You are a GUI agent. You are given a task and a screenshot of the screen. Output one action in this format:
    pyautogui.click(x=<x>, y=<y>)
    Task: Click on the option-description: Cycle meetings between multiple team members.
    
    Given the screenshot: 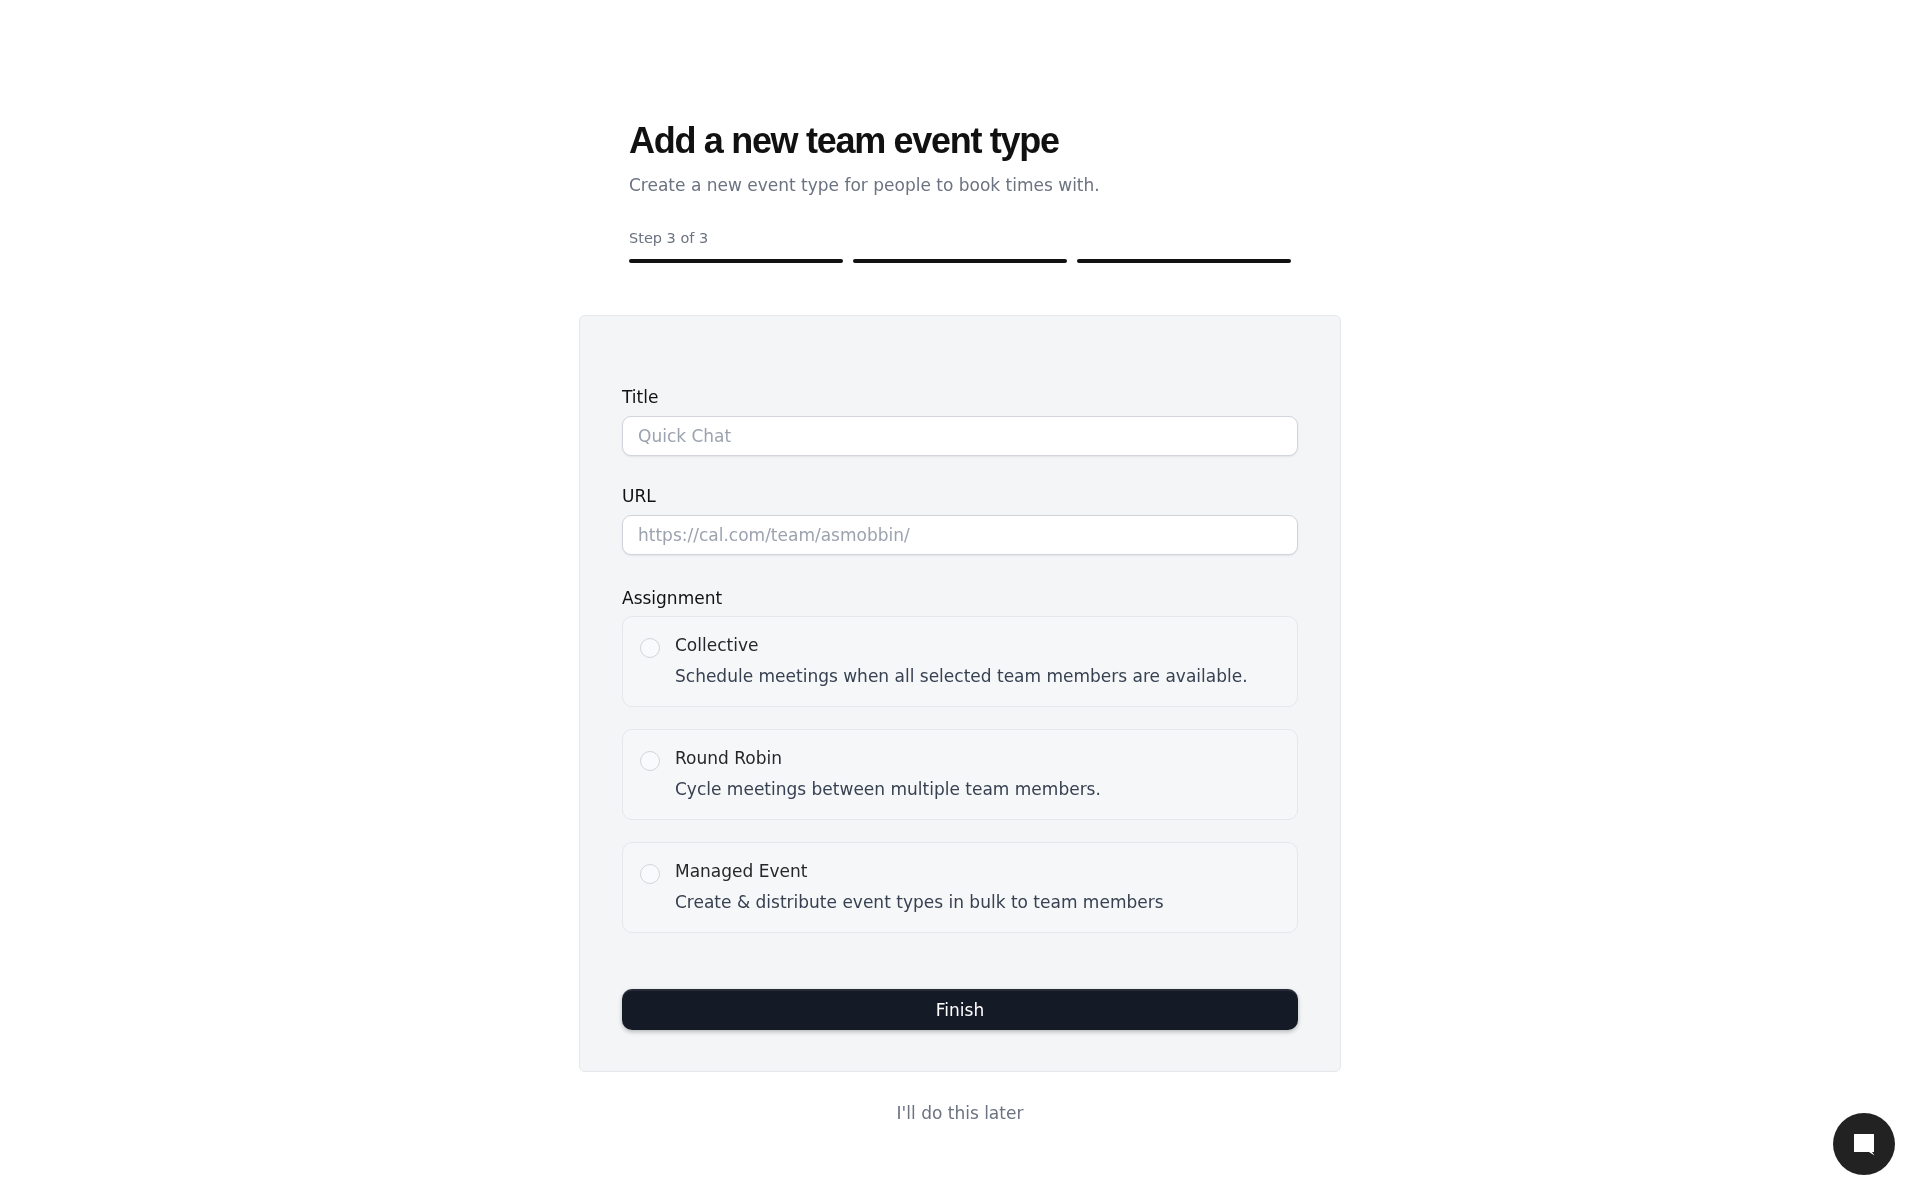 What is the action you would take?
    pyautogui.click(x=888, y=789)
    